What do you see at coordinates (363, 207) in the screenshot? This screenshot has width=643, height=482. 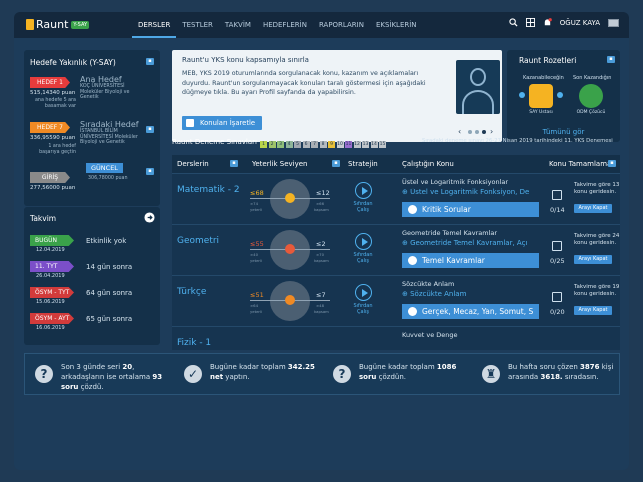 I see `strategy-label: Sıfırdan Çalış` at bounding box center [363, 207].